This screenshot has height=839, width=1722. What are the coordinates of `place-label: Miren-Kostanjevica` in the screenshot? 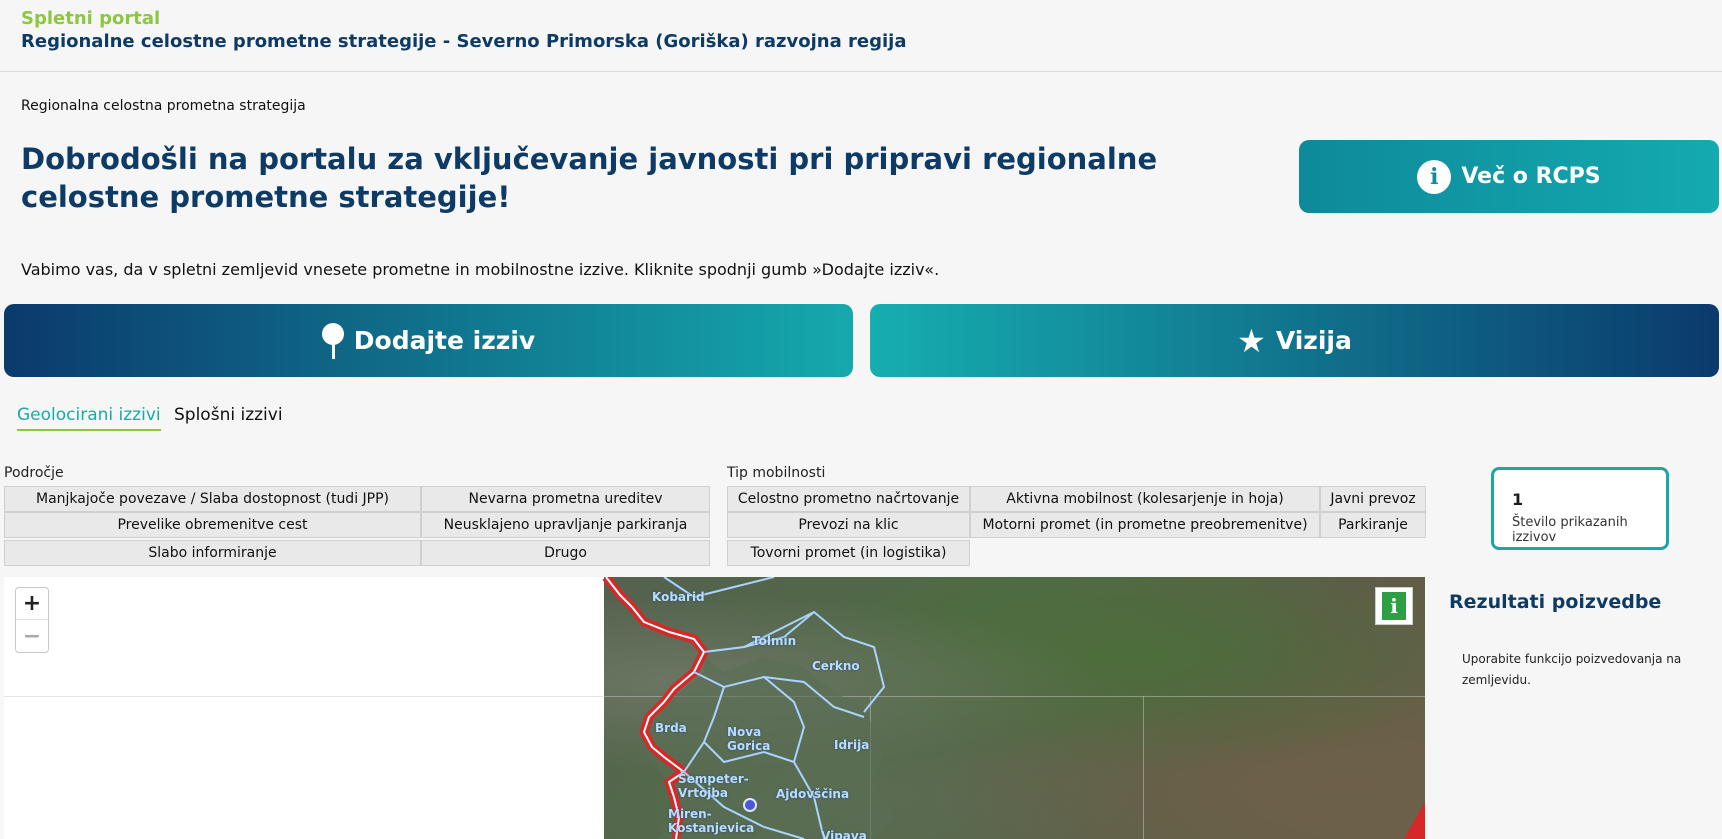 It's located at (711, 821).